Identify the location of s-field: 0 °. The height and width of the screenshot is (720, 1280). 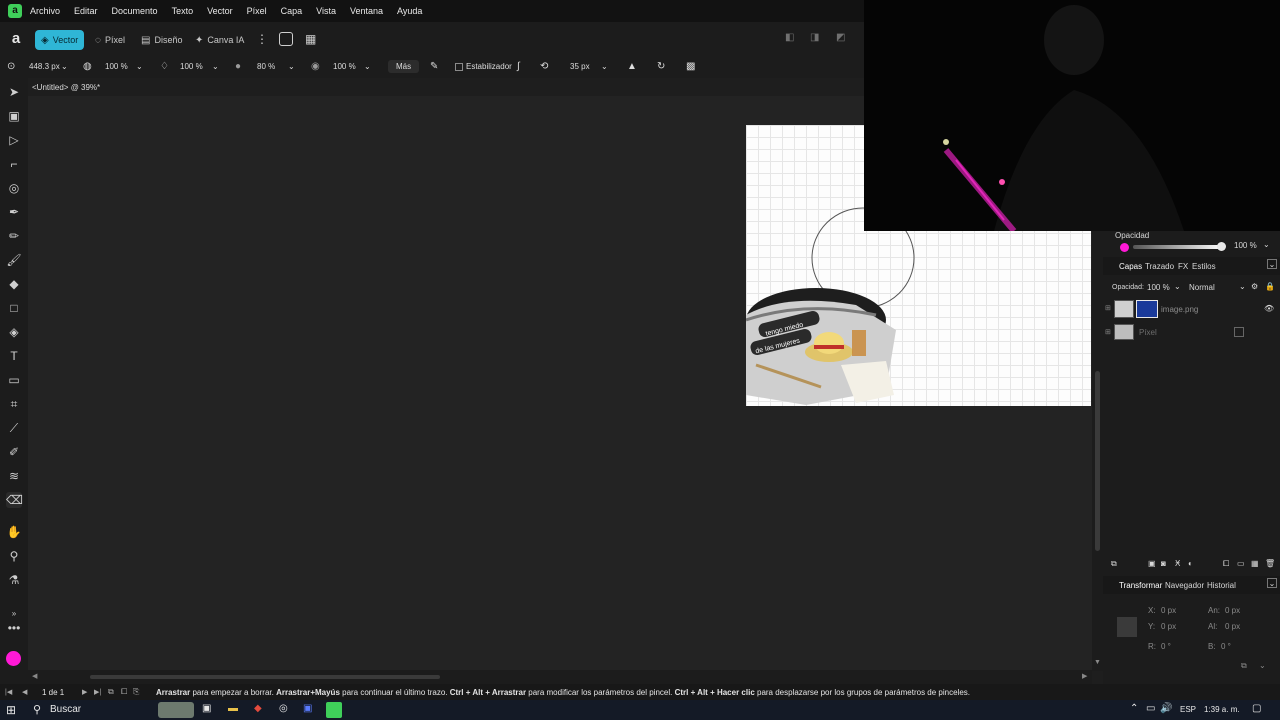
(1226, 646).